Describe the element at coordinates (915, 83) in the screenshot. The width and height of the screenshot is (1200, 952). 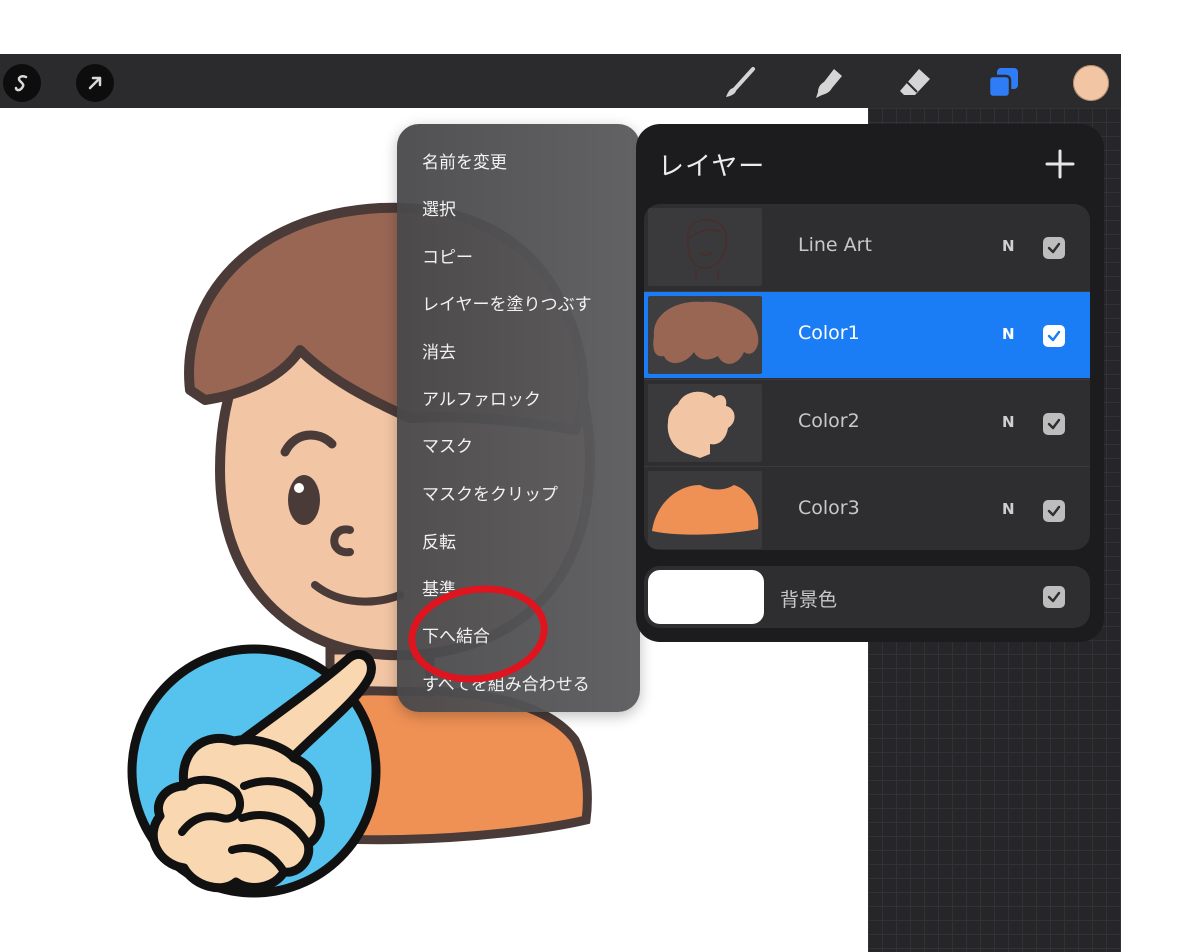
I see `eraser-icon` at that location.